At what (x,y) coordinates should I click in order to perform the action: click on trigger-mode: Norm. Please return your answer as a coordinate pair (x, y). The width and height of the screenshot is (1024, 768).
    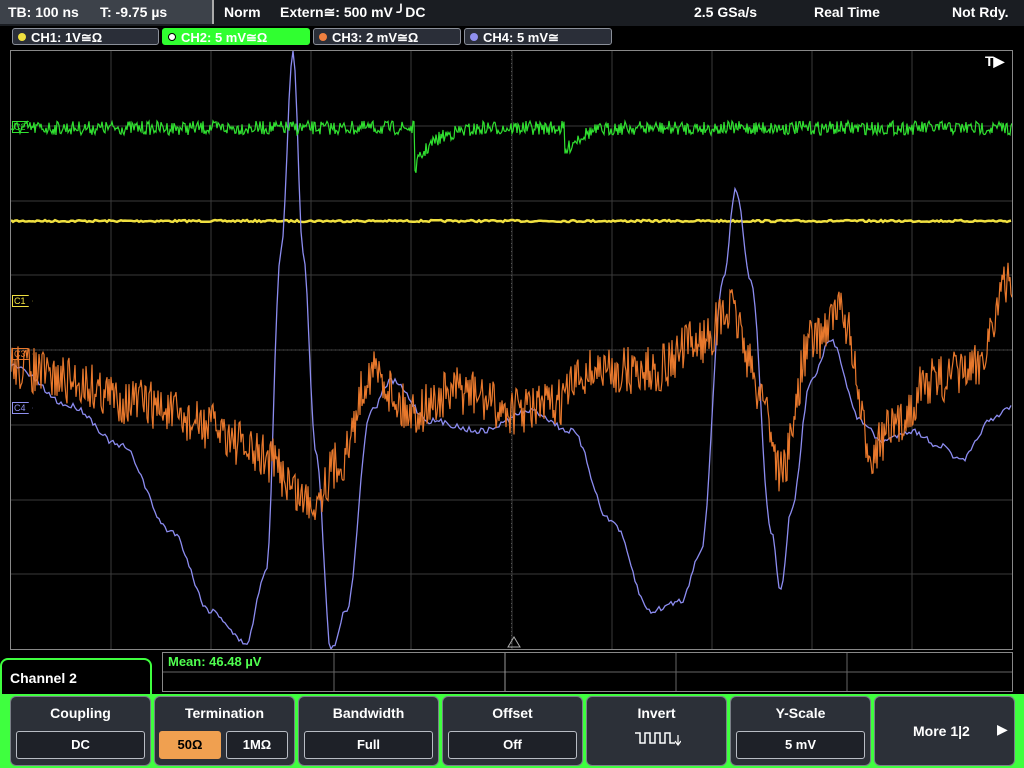
    Looking at the image, I should click on (242, 12).